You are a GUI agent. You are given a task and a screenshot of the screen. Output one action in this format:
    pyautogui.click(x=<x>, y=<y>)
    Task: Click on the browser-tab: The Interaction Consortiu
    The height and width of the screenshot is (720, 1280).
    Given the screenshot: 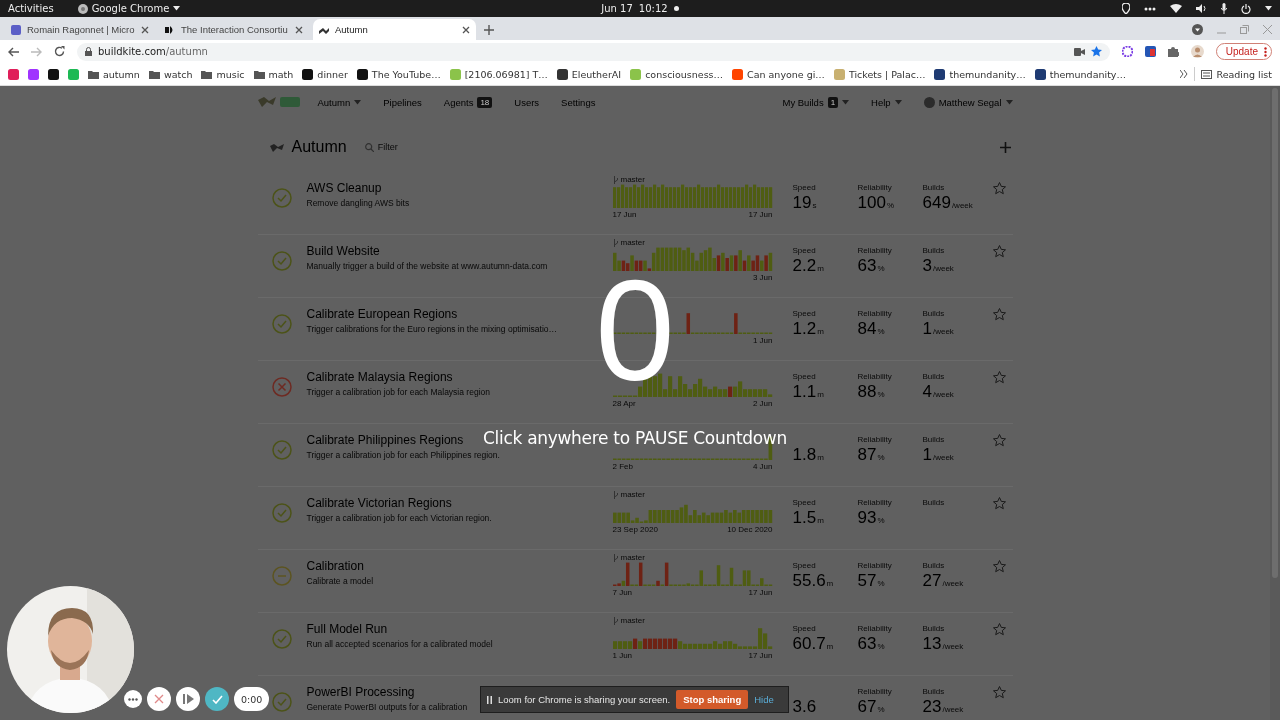 What is the action you would take?
    pyautogui.click(x=234, y=29)
    